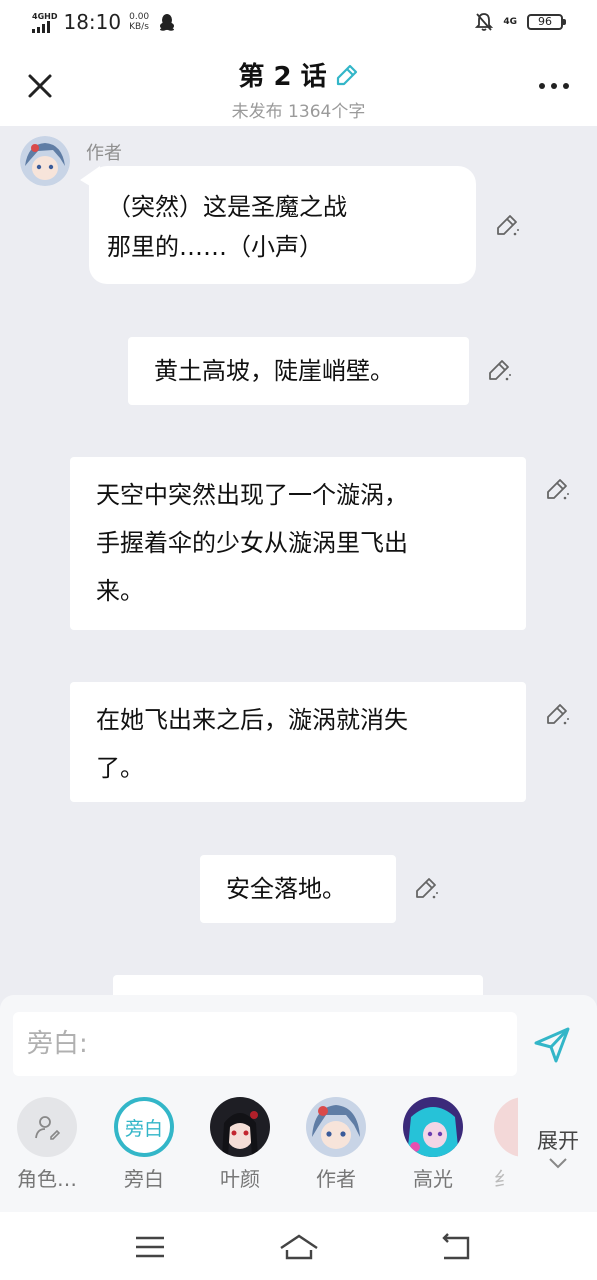 The image size is (597, 1280). I want to click on person-edit-icon, so click(47, 1127).